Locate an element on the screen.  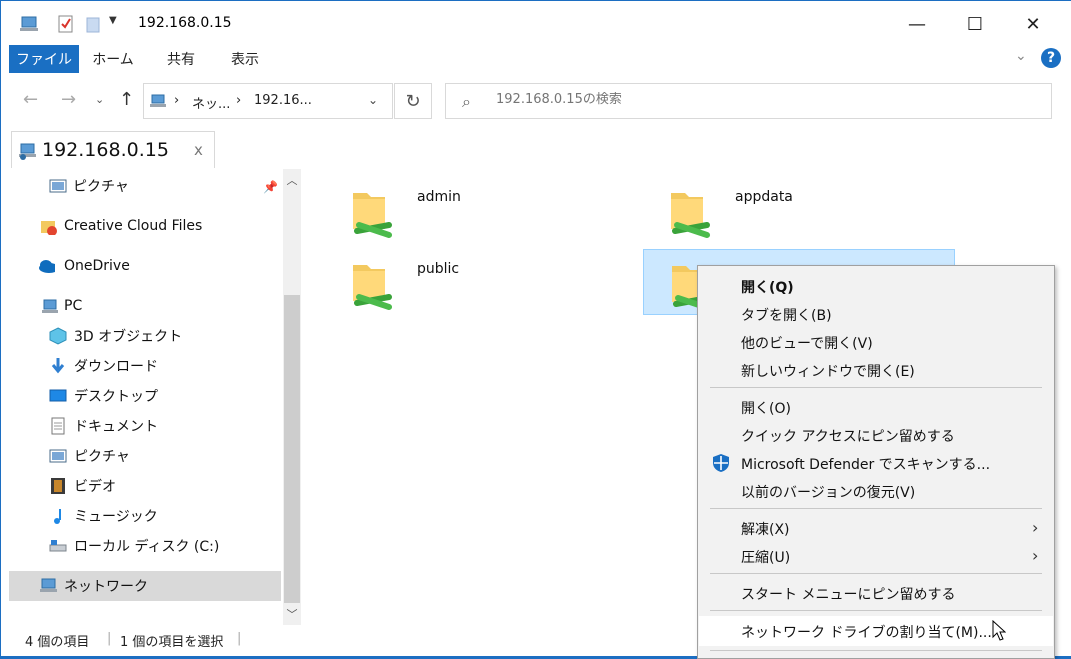
sidebar-item-downloads: ダウンロード is located at coordinates (145, 366).